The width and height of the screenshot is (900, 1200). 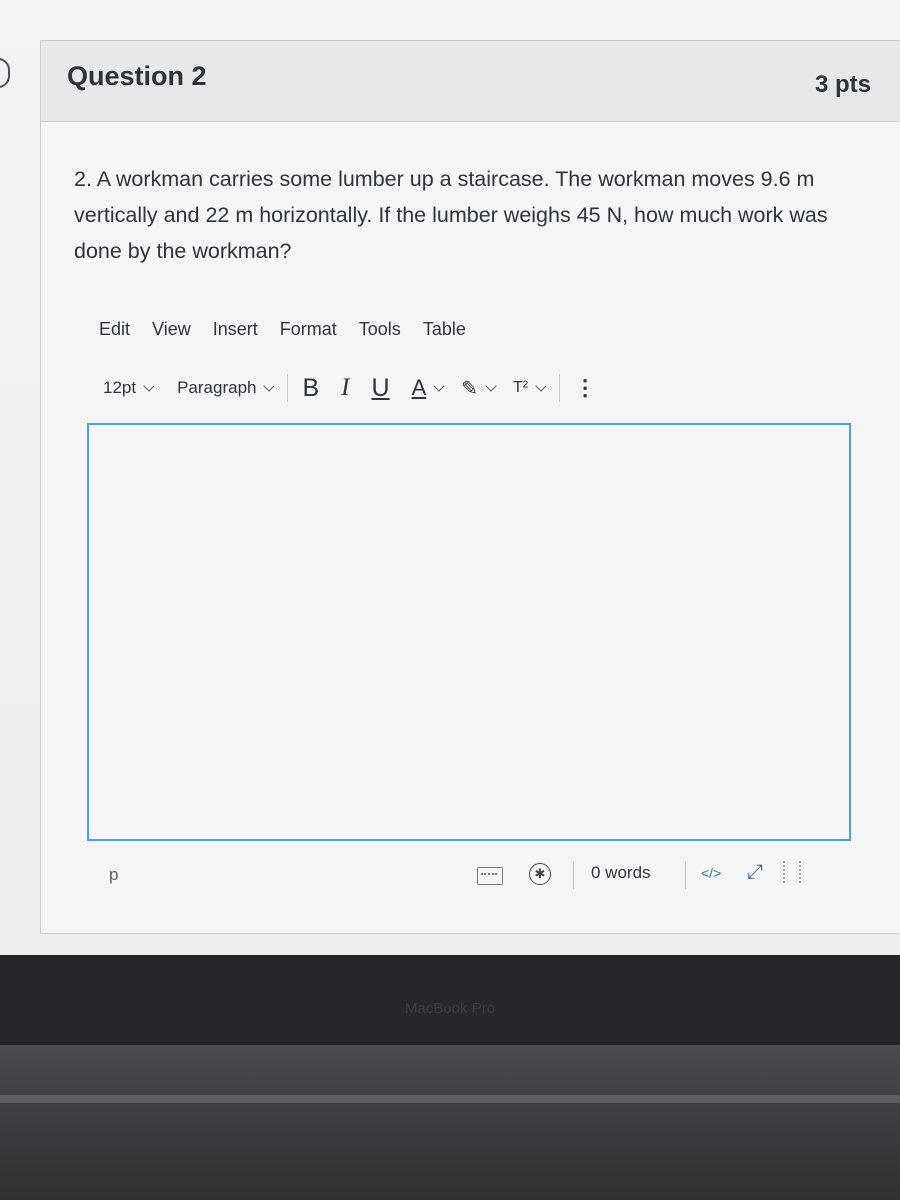 I want to click on block-format-select: Paragraph, so click(x=226, y=388).